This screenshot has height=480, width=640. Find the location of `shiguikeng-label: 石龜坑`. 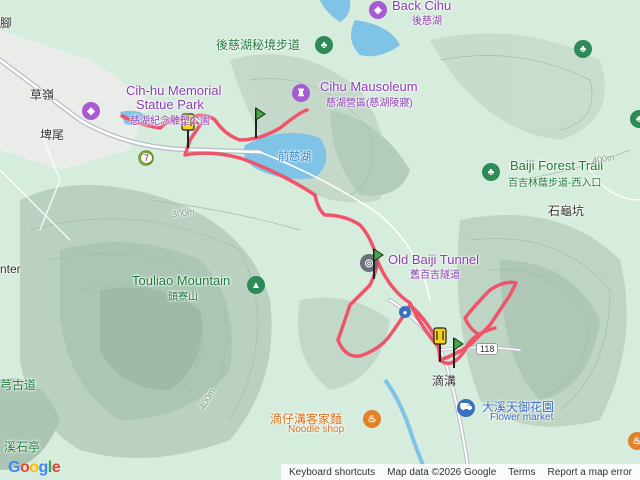

shiguikeng-label: 石龜坑 is located at coordinates (566, 211).